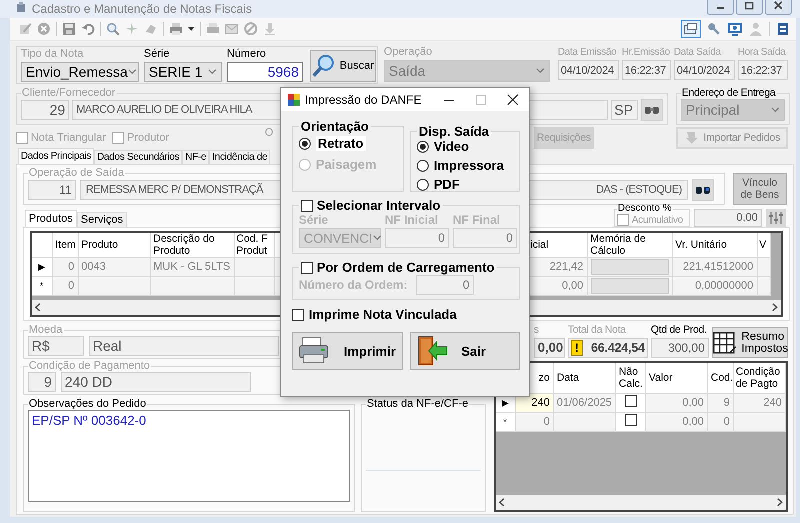  What do you see at coordinates (88, 404) in the screenshot?
I see `group-label: Observações do Pedido` at bounding box center [88, 404].